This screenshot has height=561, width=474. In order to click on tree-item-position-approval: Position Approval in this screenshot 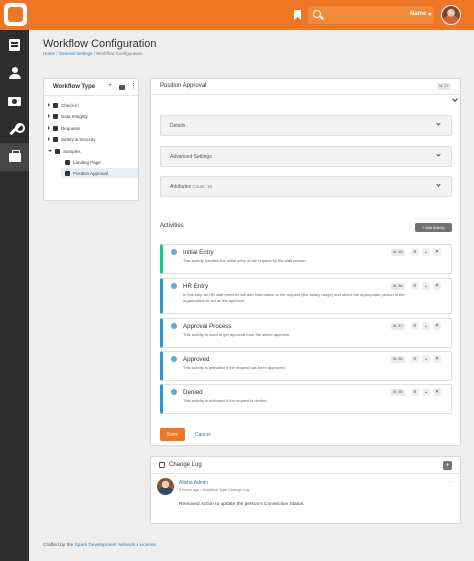, I will do `click(99, 173)`.